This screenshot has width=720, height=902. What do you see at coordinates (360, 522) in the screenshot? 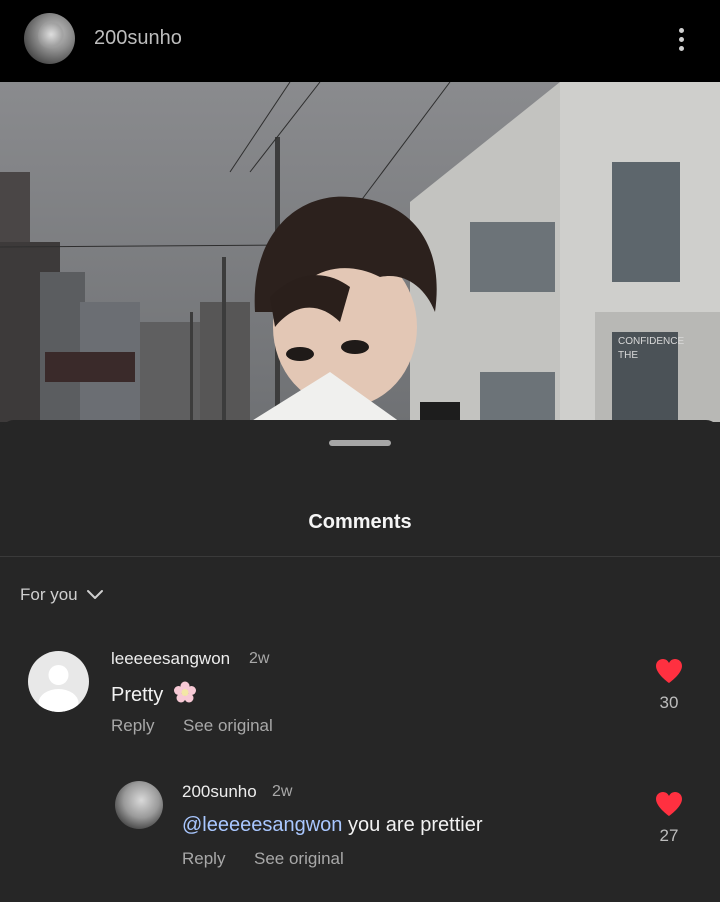
I see `sheet-title: Comments` at bounding box center [360, 522].